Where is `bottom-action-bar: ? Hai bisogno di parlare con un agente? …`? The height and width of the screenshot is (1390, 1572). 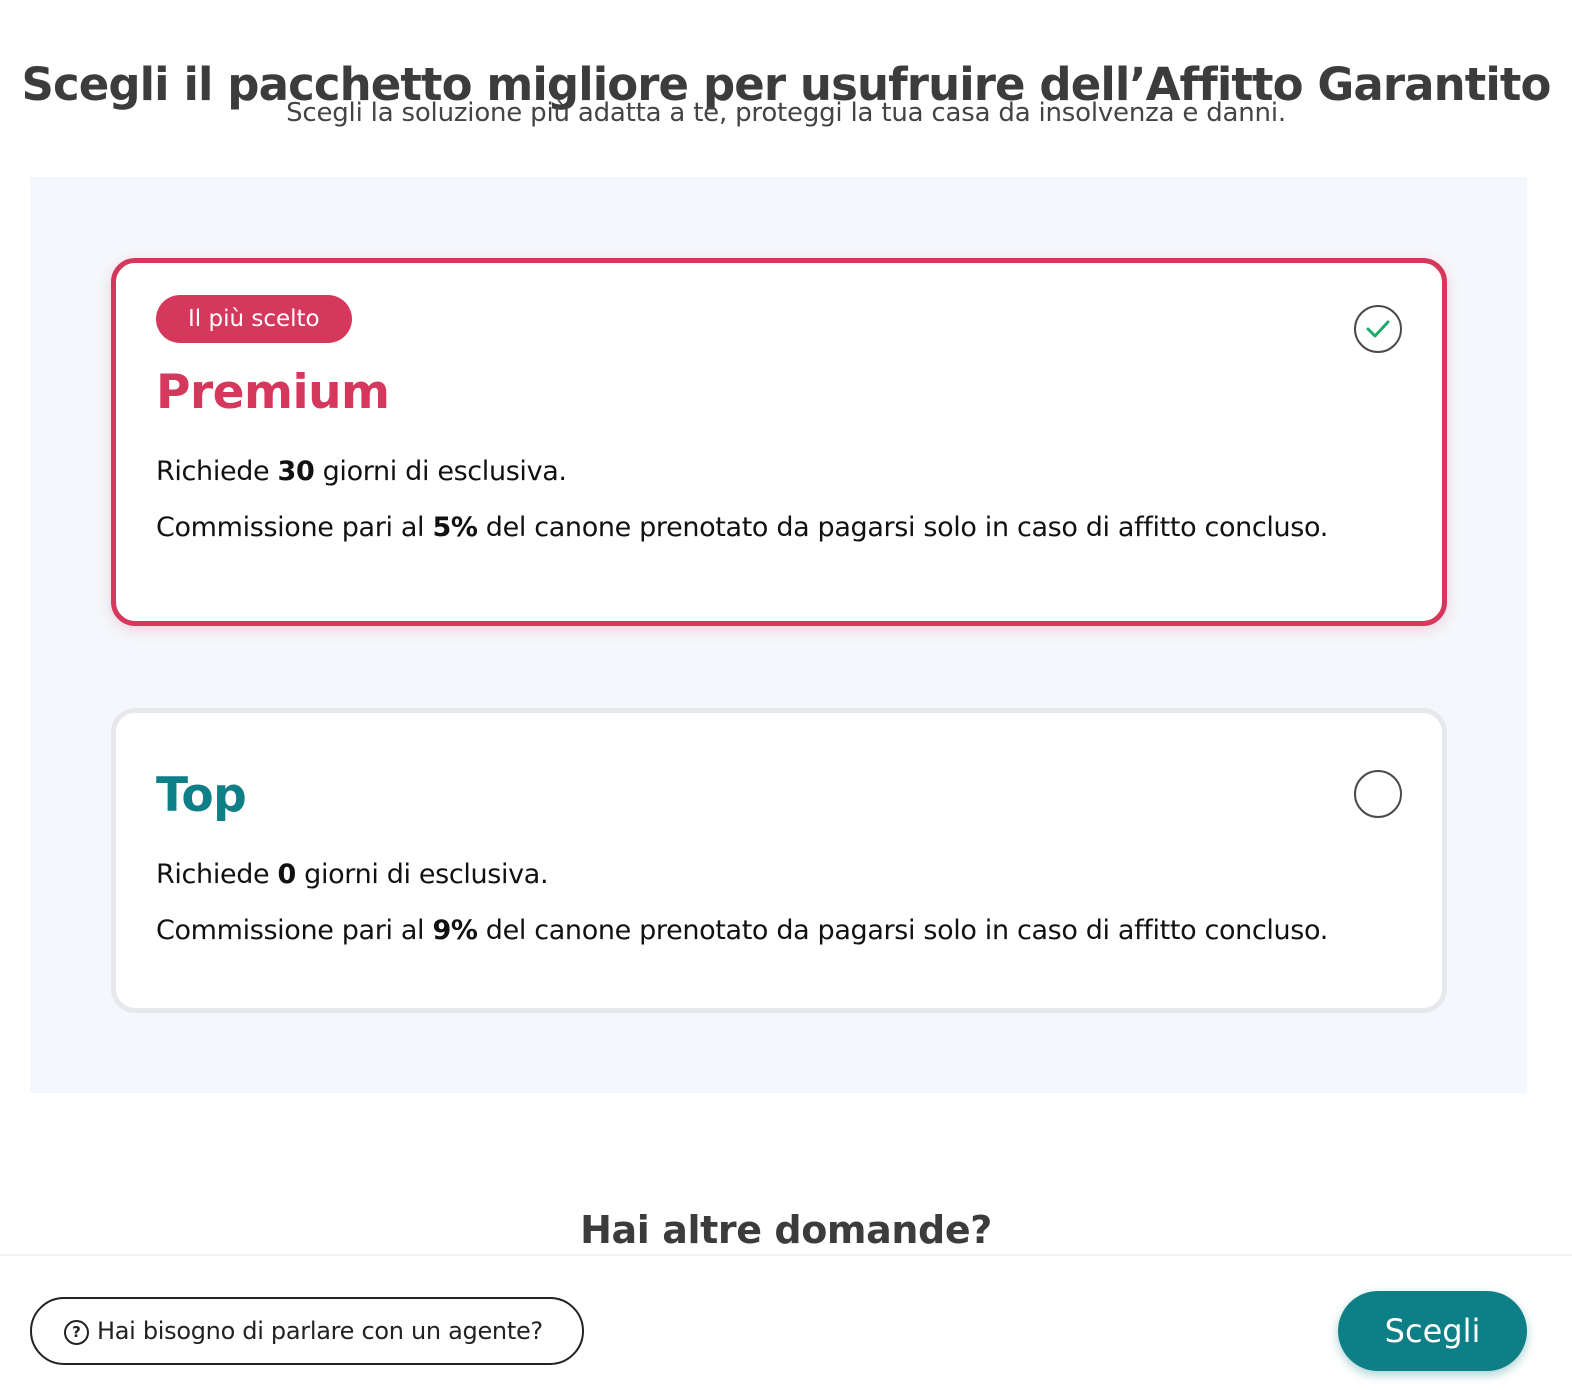
bottom-action-bar: ? Hai bisogno di parlare con un agente? … is located at coordinates (786, 1322).